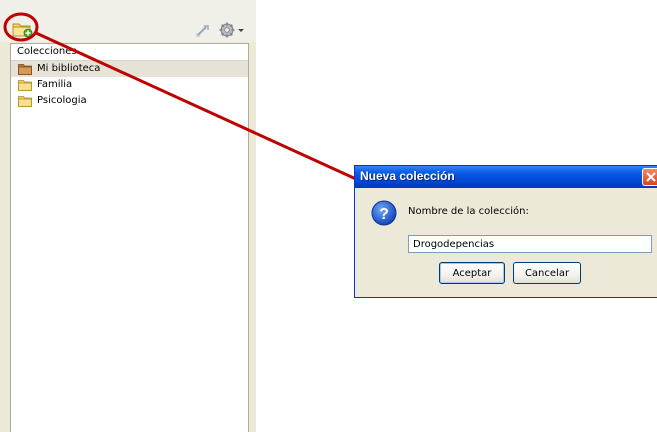  What do you see at coordinates (506, 177) in the screenshot?
I see `dialog-title-bar: Nueva colección` at bounding box center [506, 177].